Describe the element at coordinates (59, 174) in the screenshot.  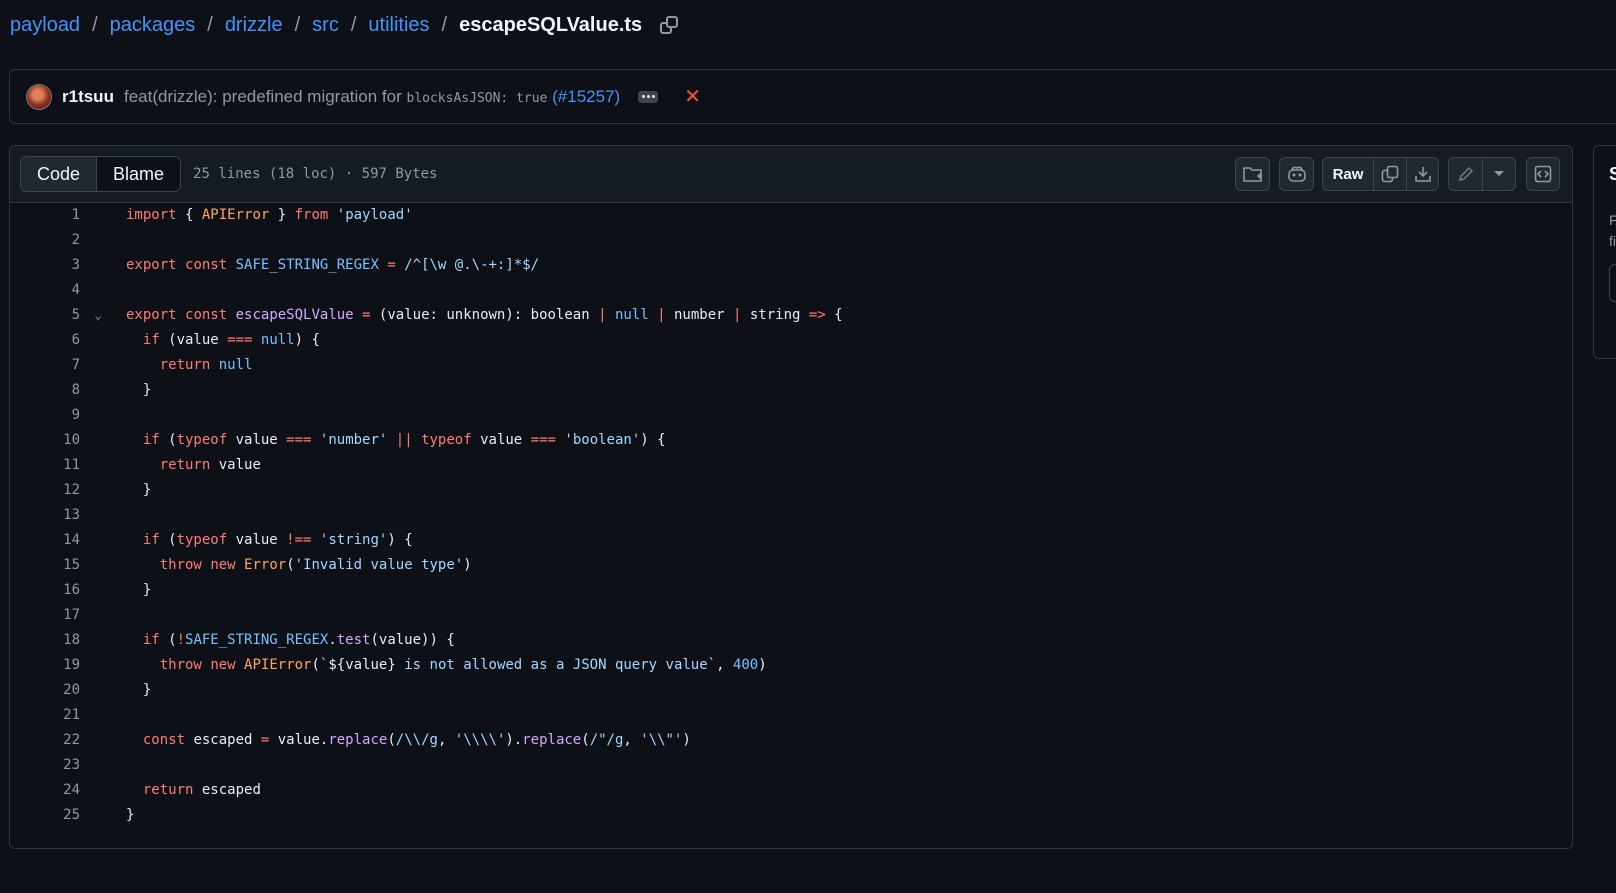
I see `tab-code: Code` at that location.